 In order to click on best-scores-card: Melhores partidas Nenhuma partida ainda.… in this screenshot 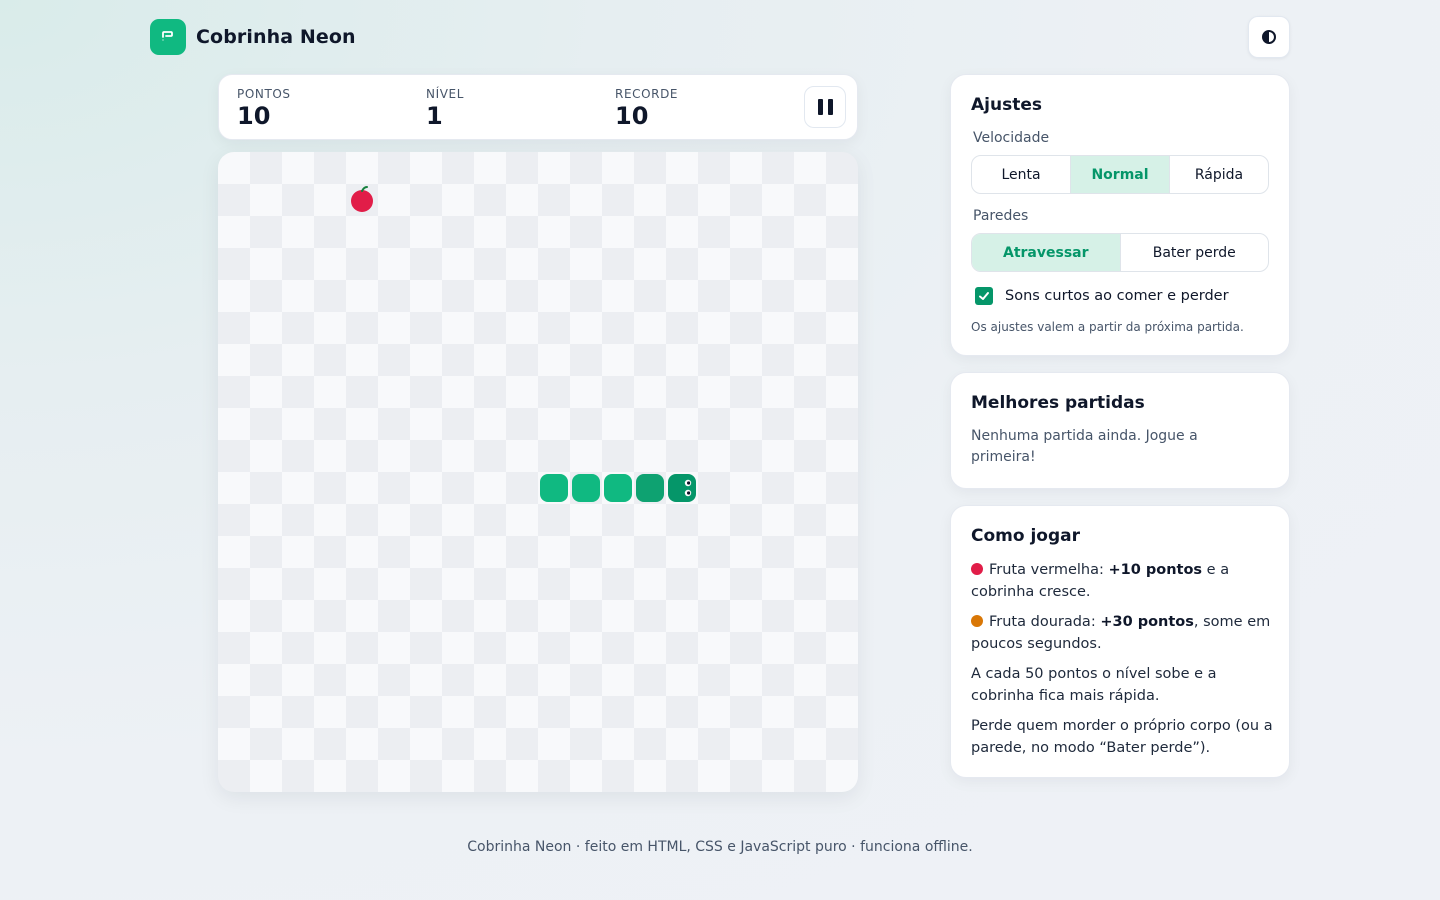, I will do `click(1120, 430)`.